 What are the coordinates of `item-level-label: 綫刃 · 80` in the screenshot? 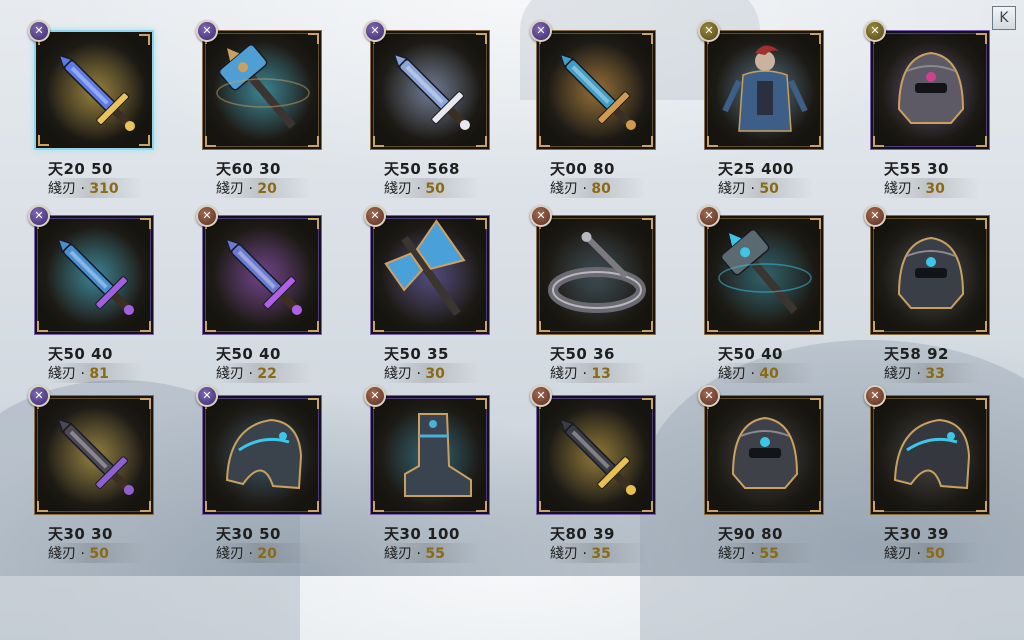 It's located at (598, 188).